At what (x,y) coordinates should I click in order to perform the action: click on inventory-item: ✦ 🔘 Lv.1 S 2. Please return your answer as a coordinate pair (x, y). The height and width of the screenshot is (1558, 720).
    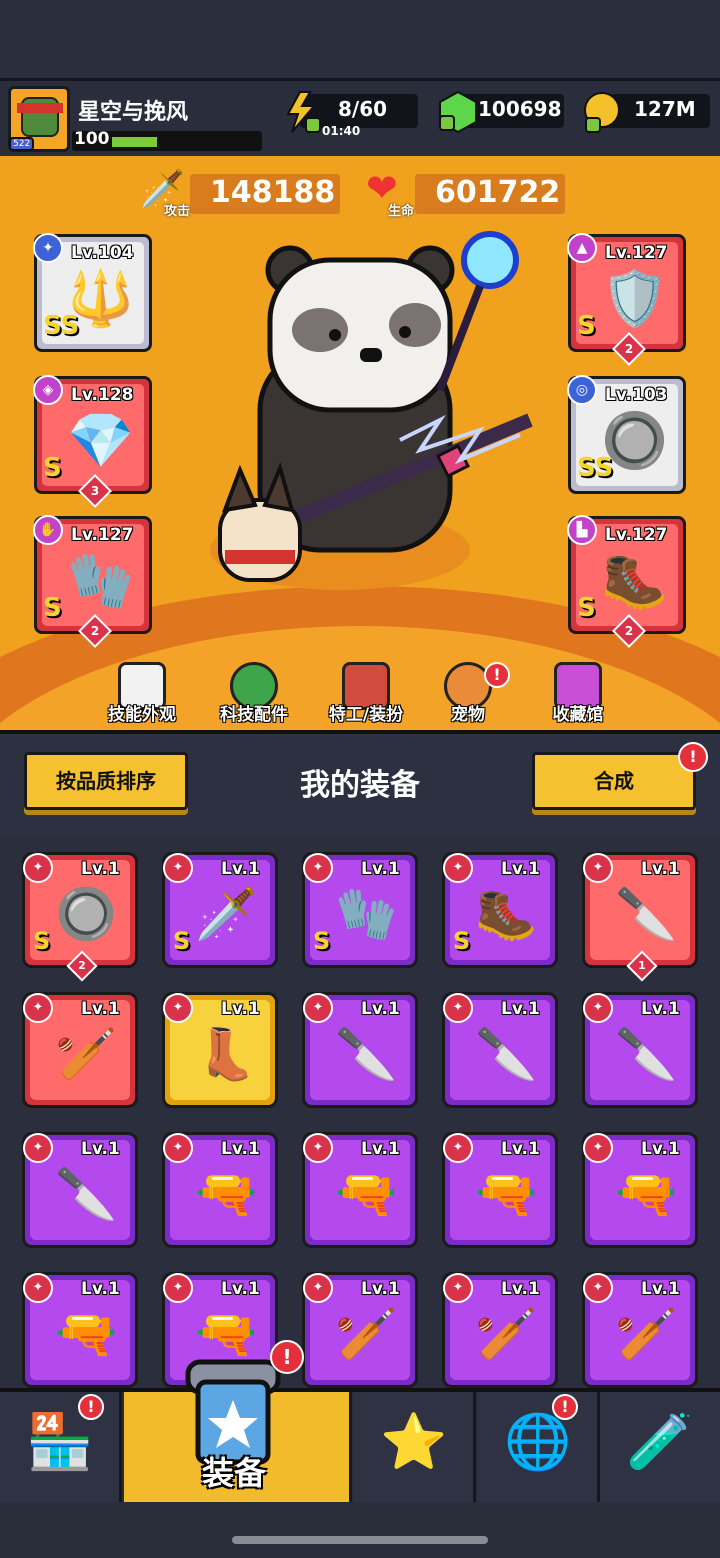
    Looking at the image, I should click on (80, 917).